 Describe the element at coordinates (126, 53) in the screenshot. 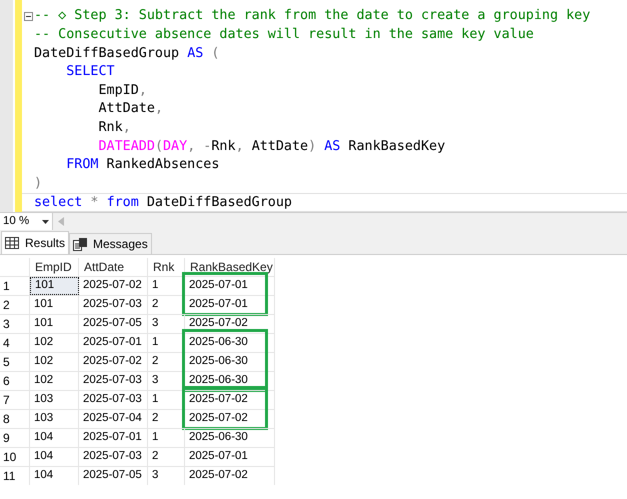

I see `code-line: DateDiffBasedGroup AS (` at that location.